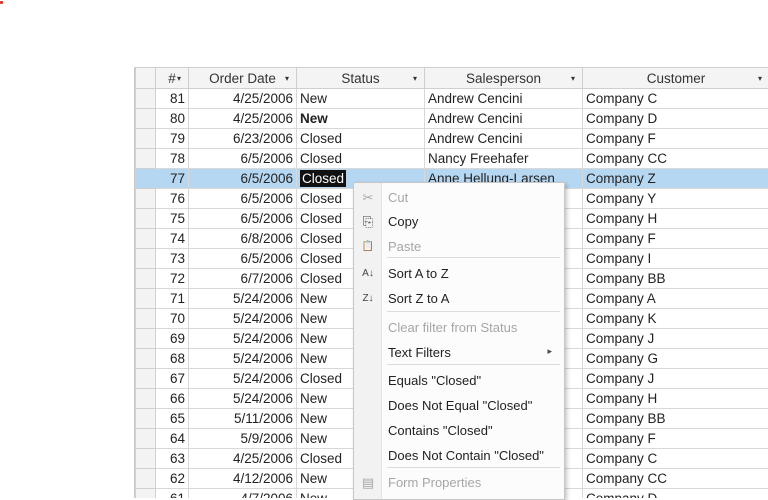  Describe the element at coordinates (243, 279) in the screenshot. I see `cell-order-date: 6/7/2006` at that location.